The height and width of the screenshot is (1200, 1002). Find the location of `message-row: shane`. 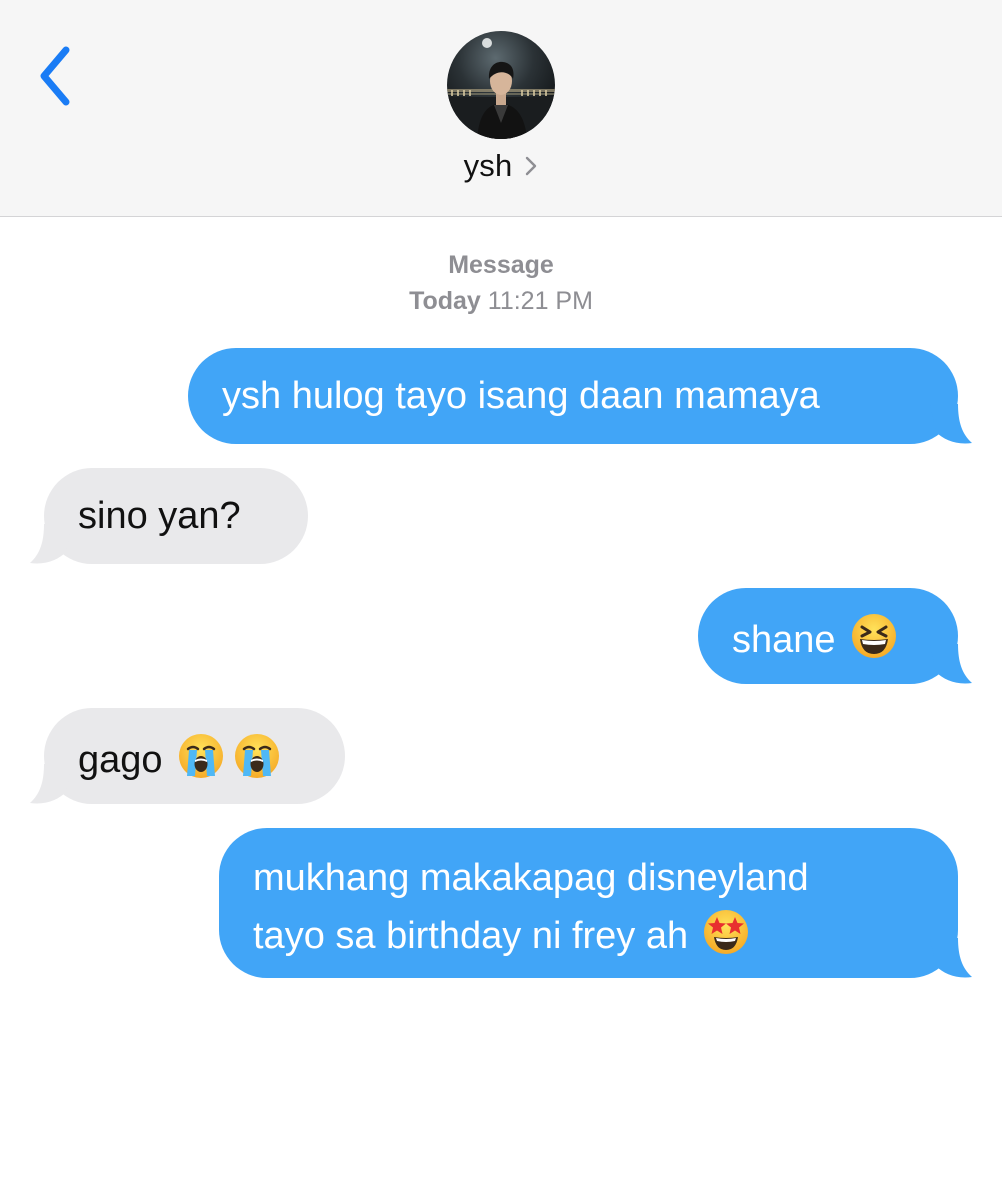

message-row: shane is located at coordinates (845, 642).